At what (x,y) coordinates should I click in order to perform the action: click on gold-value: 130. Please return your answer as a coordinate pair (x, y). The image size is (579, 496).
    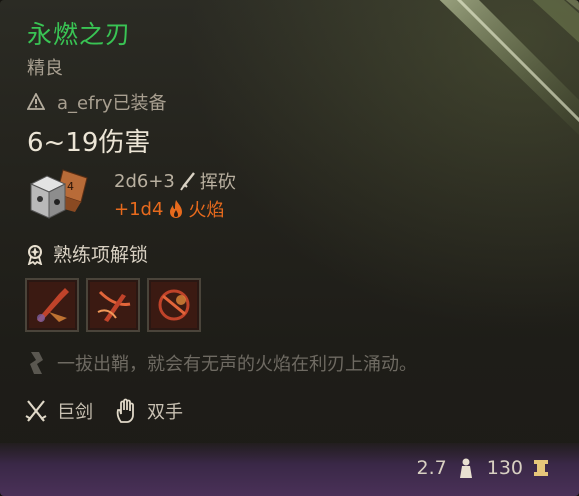
    Looking at the image, I should click on (504, 468).